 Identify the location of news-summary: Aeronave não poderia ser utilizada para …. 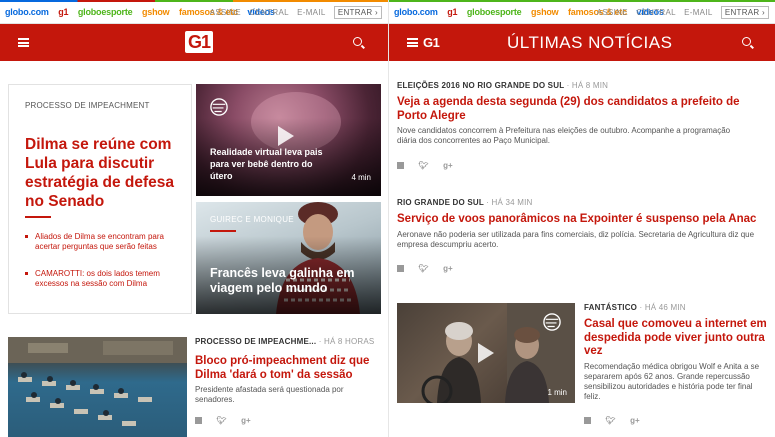
(576, 239).